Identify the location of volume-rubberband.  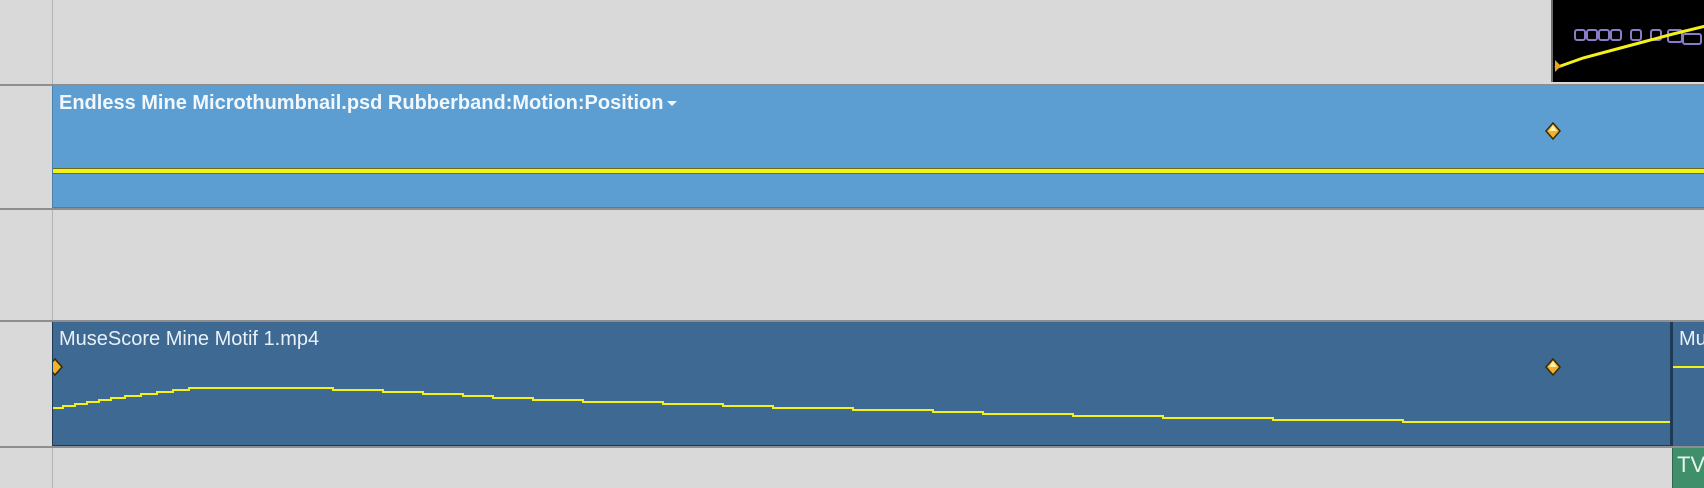
(1688, 367).